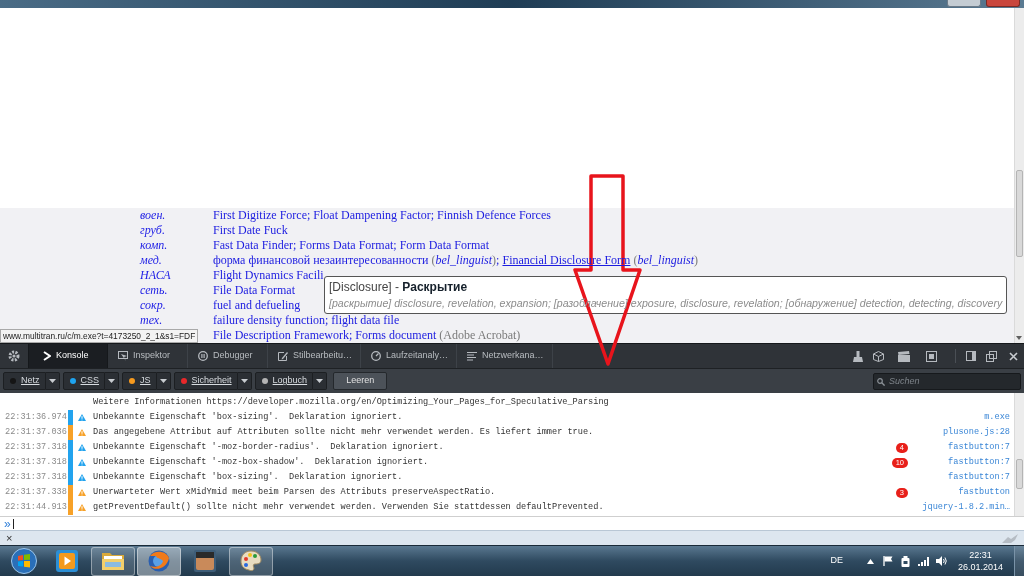  I want to click on timestamp: 22:31:37.036, so click(36, 432).